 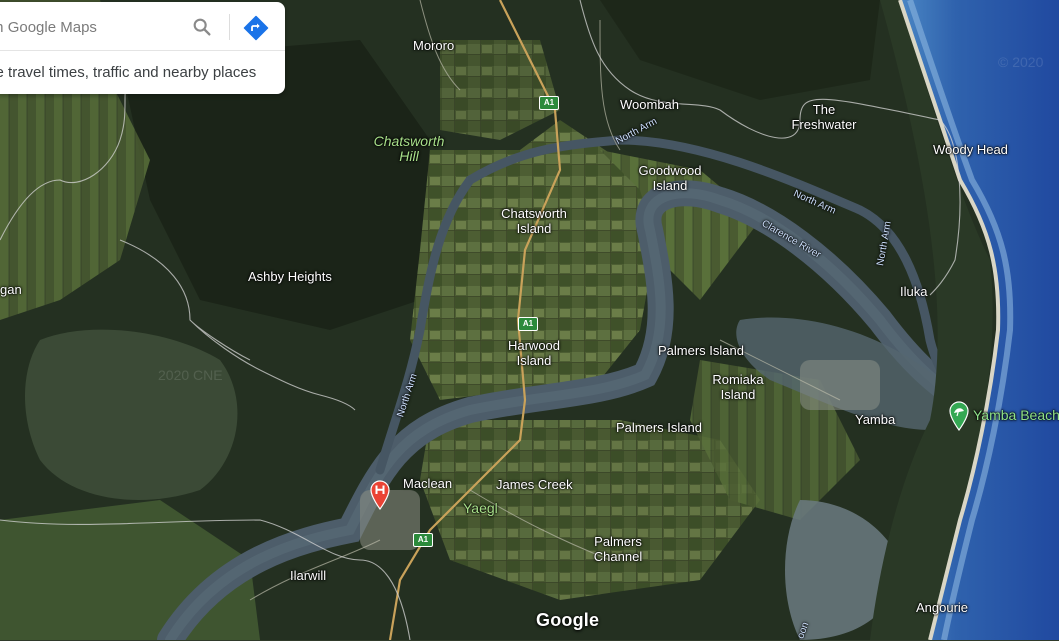 I want to click on search-divider, so click(x=229, y=27).